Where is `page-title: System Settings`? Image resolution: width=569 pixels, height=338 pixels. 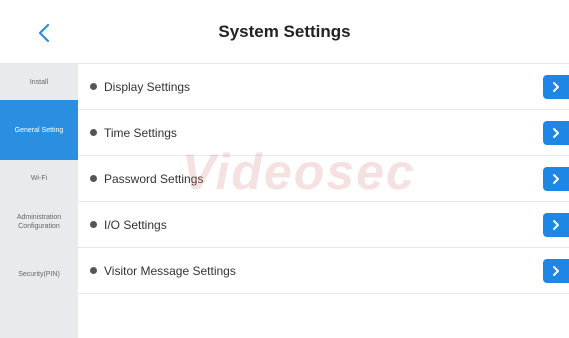 page-title: System Settings is located at coordinates (284, 31).